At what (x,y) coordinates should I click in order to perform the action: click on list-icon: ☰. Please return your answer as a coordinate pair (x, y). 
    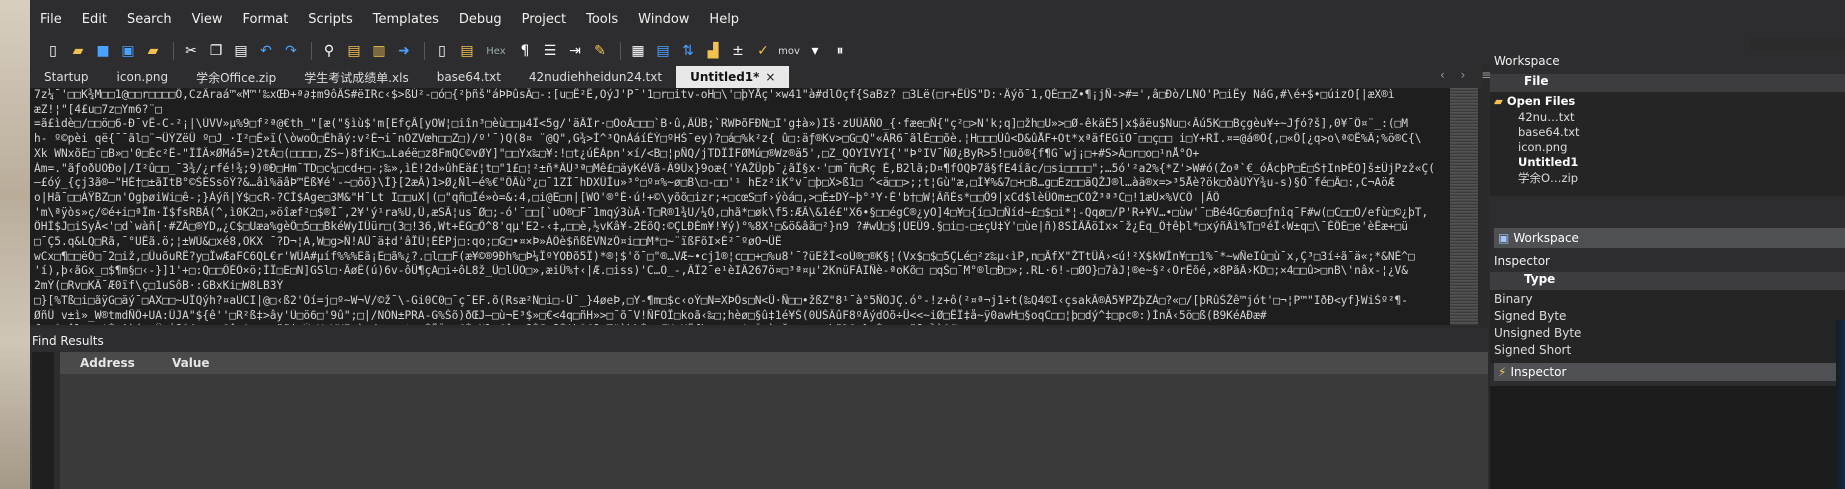
    Looking at the image, I should click on (550, 51).